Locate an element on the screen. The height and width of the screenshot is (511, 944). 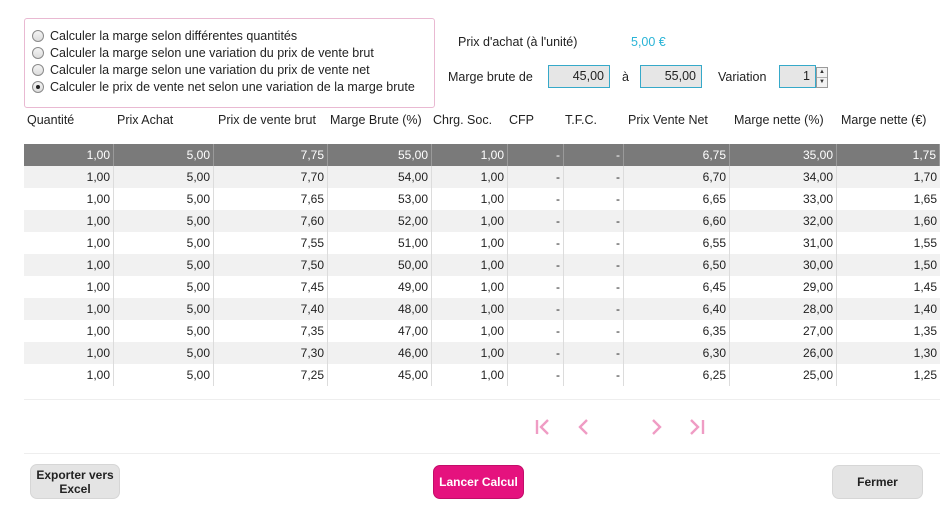
table-row: 1,00 5,00 7,65 53,00 1,00- -6,65 33,00 1,65 is located at coordinates (482, 199).